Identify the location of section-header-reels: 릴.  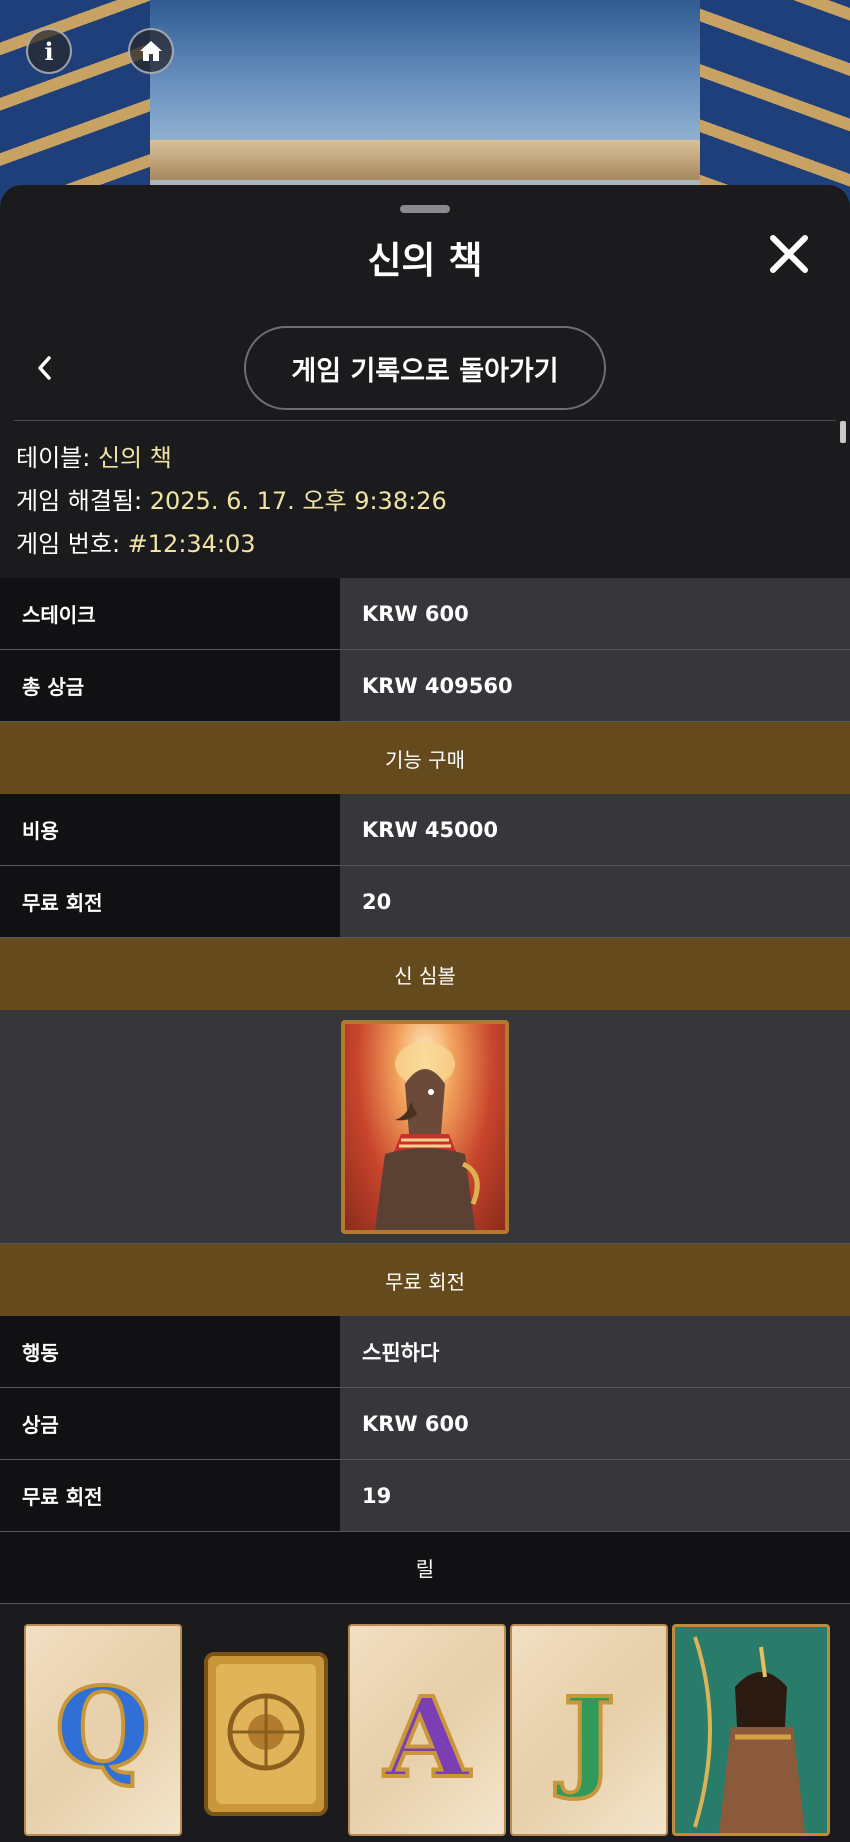
(425, 1568).